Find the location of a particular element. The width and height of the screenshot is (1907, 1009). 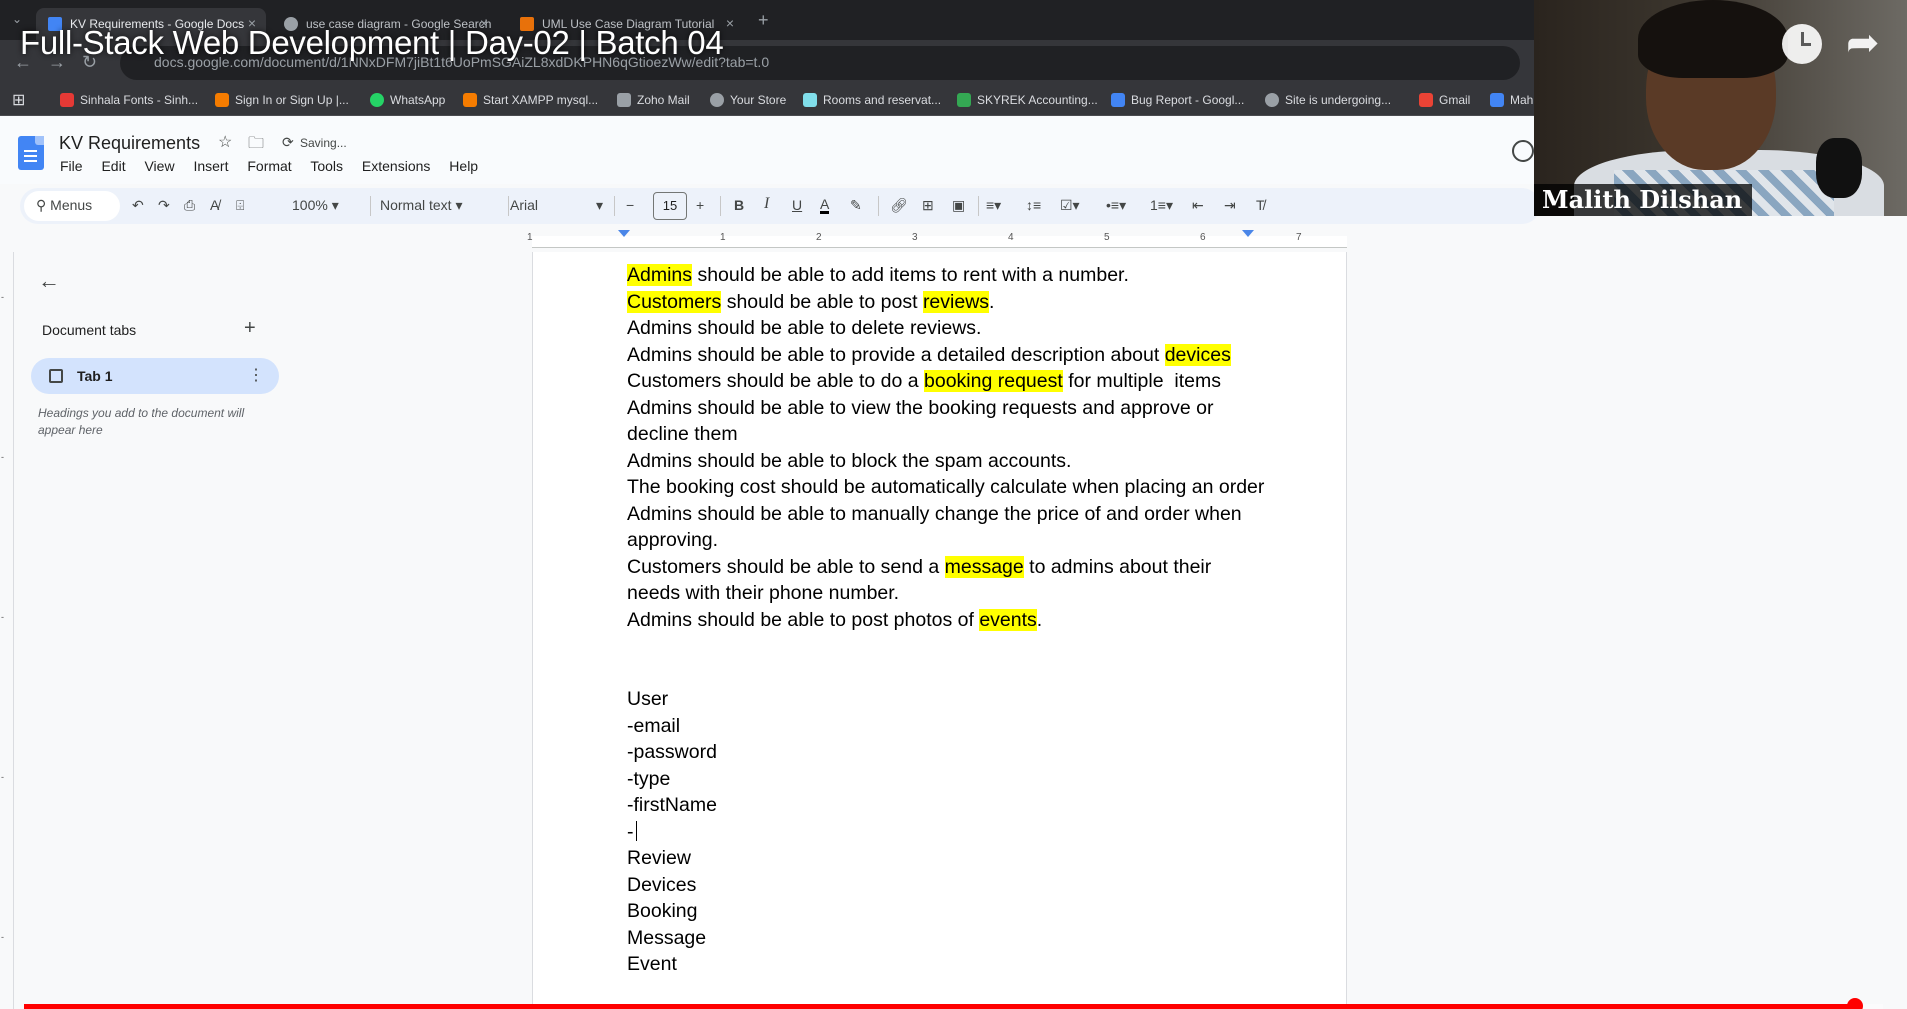

menu-view: View is located at coordinates (159, 166).